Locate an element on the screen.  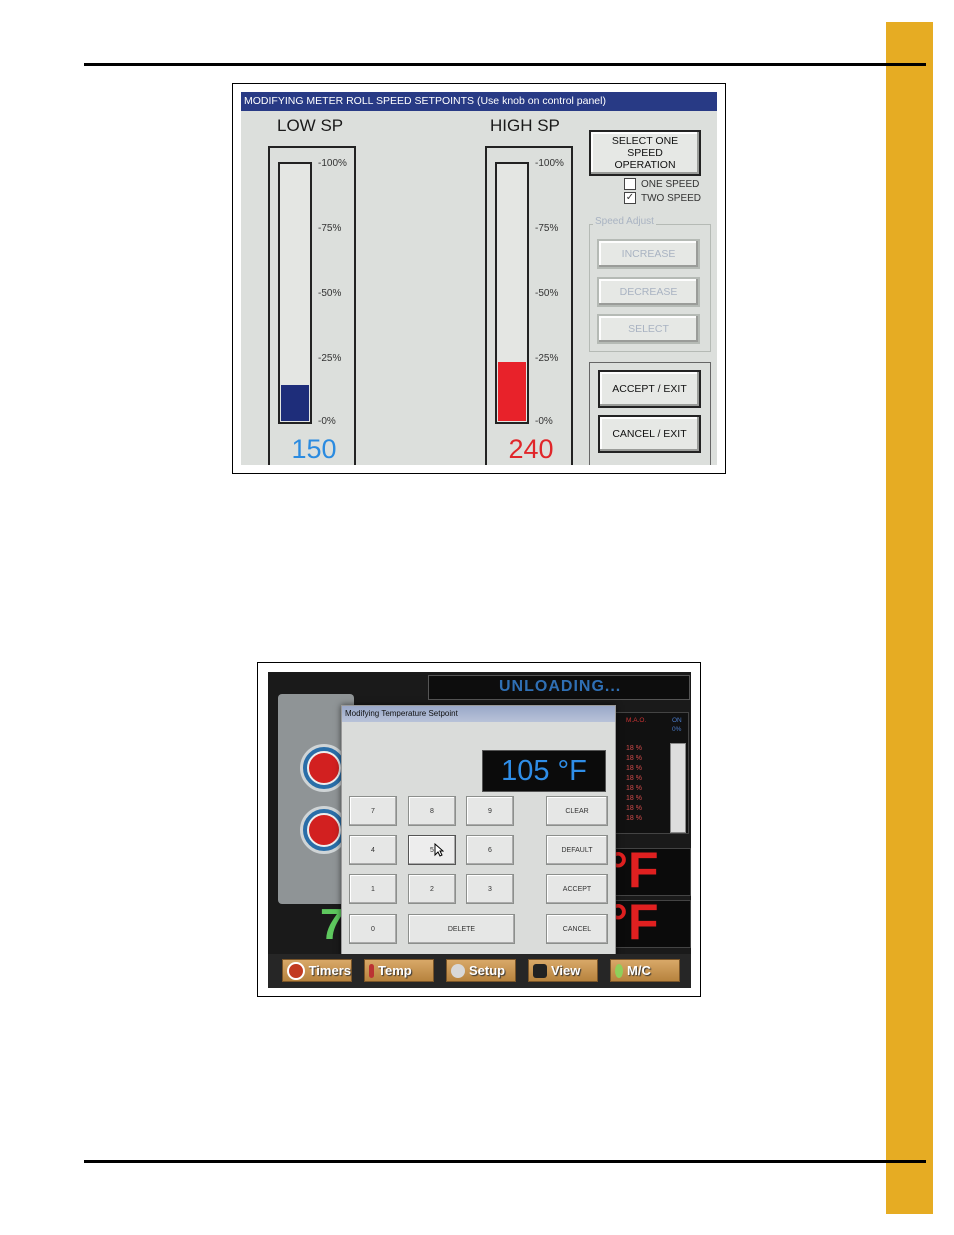
setup-button: Setup is located at coordinates (481, 970).